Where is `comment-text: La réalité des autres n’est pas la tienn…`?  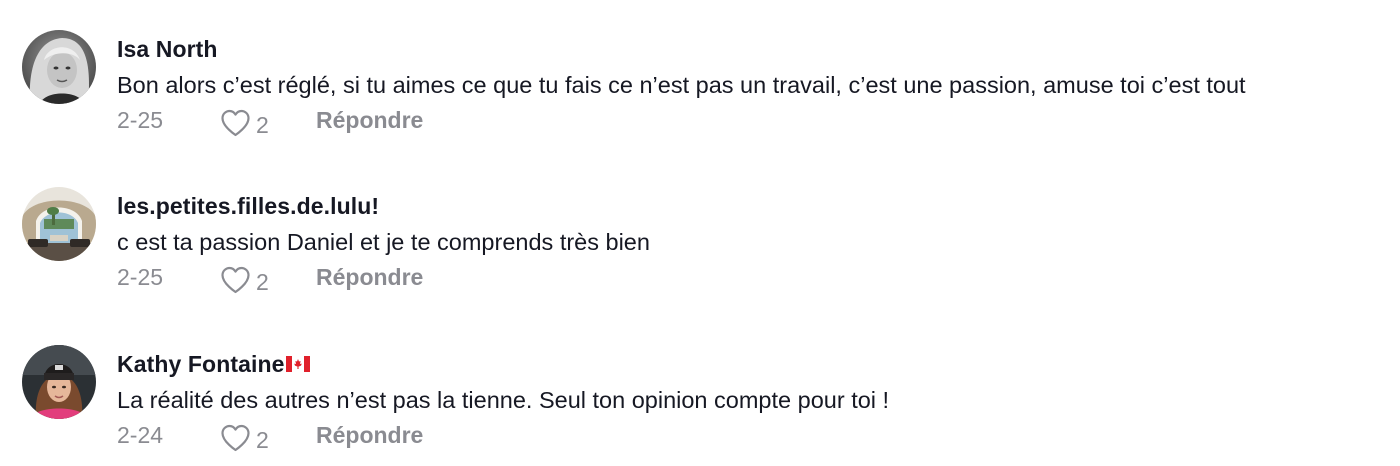 comment-text: La réalité des autres n’est pas la tienn… is located at coordinates (503, 400).